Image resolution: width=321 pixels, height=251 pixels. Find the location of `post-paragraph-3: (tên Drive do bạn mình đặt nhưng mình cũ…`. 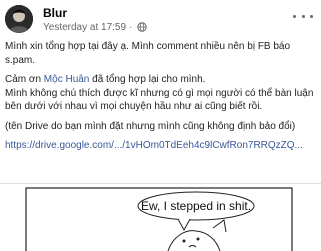

post-paragraph-3: (tên Drive do bạn mình đặt nhưng mình cũ… is located at coordinates (150, 126).